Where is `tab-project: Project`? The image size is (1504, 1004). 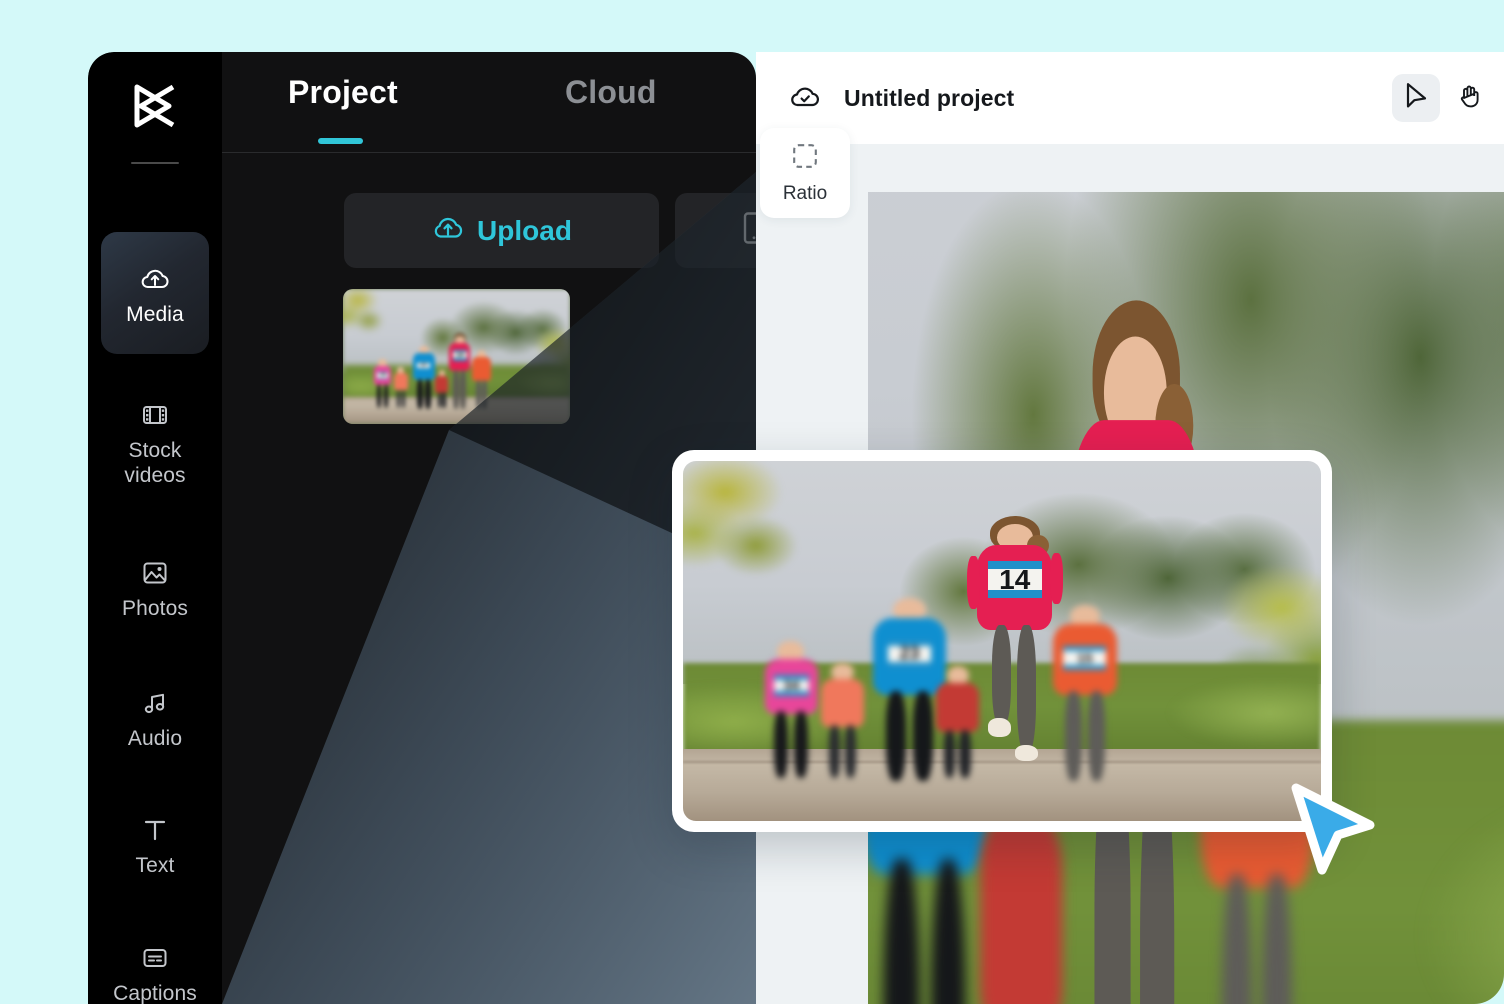
tab-project: Project is located at coordinates (343, 92).